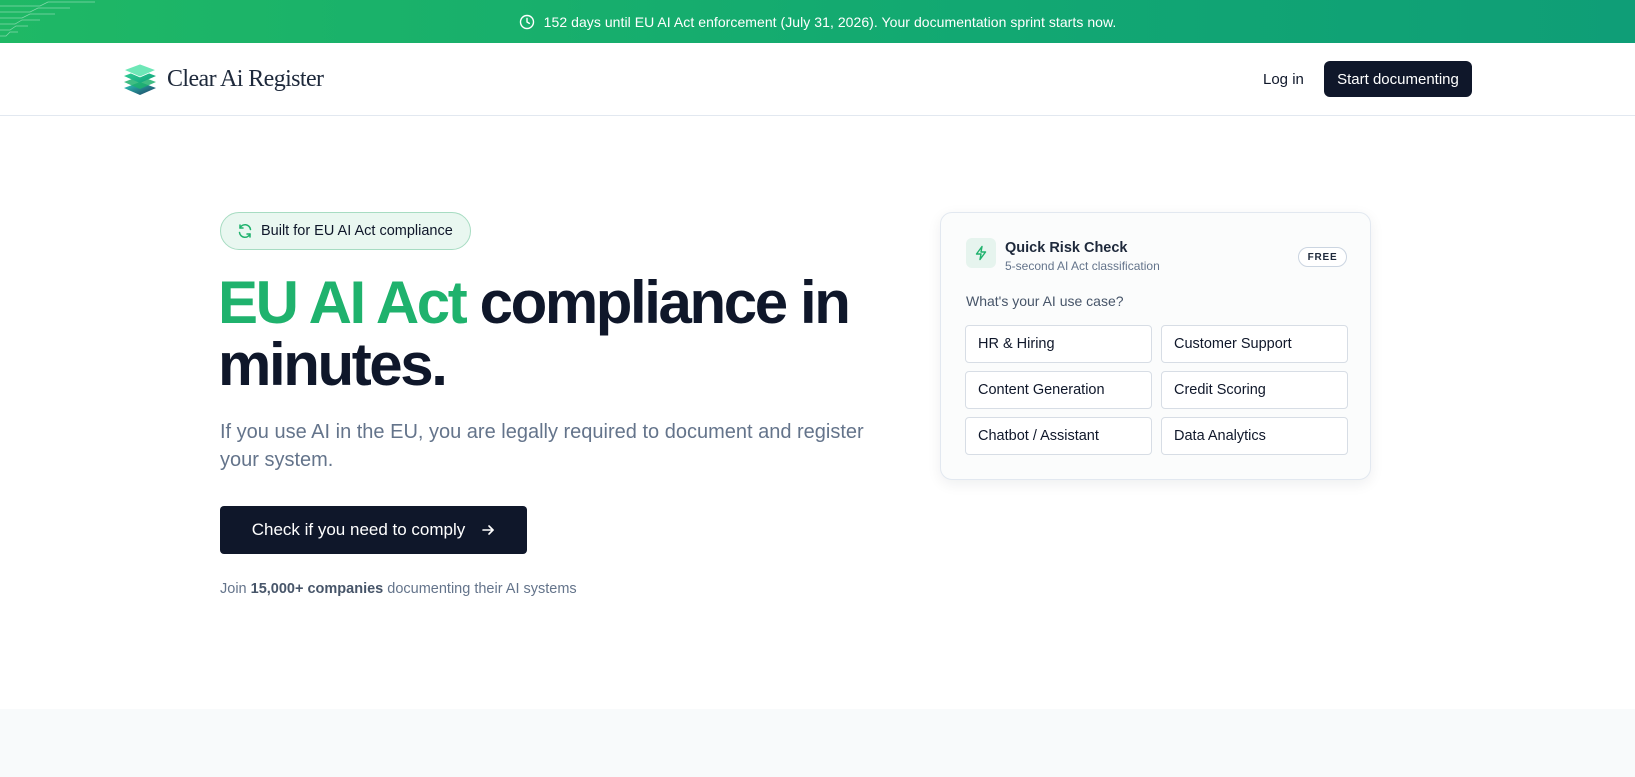 The image size is (1635, 777). I want to click on check-compliance-button: Check if you need to comply, so click(373, 530).